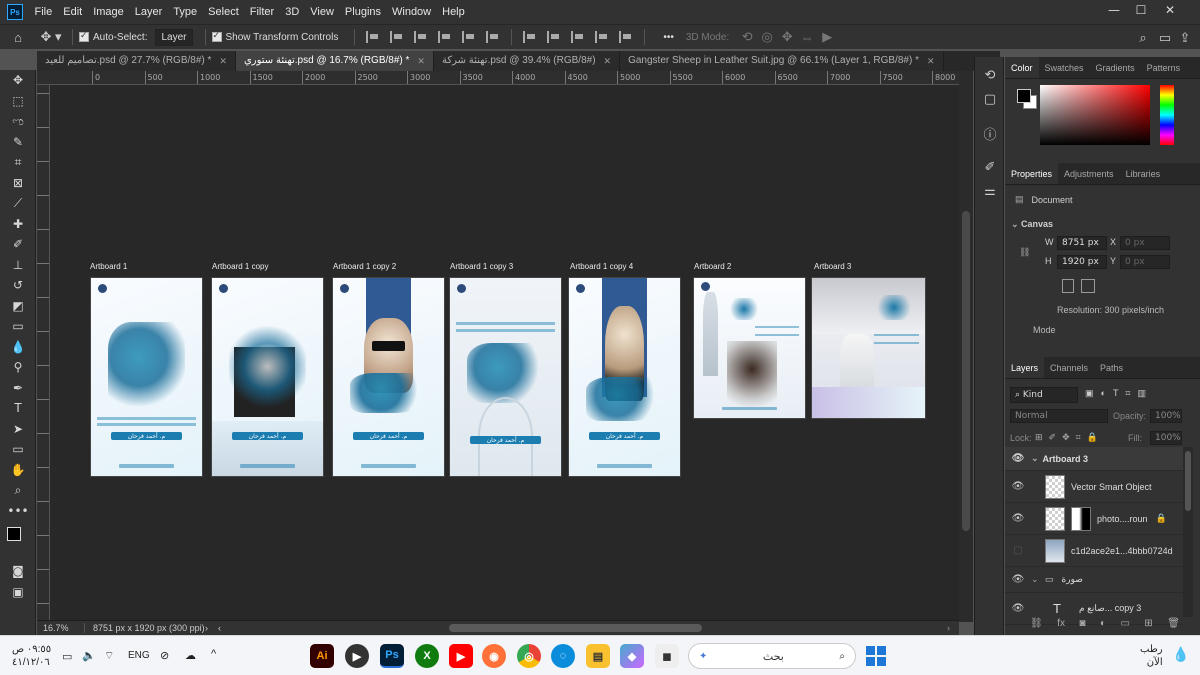  Describe the element at coordinates (667, 656) in the screenshot. I see `task-view-app-icon: ◼` at that location.